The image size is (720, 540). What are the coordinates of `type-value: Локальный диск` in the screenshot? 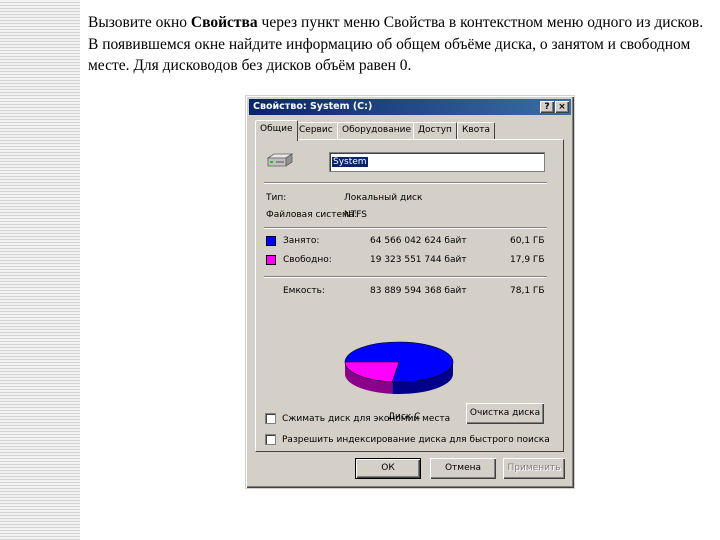 It's located at (383, 198).